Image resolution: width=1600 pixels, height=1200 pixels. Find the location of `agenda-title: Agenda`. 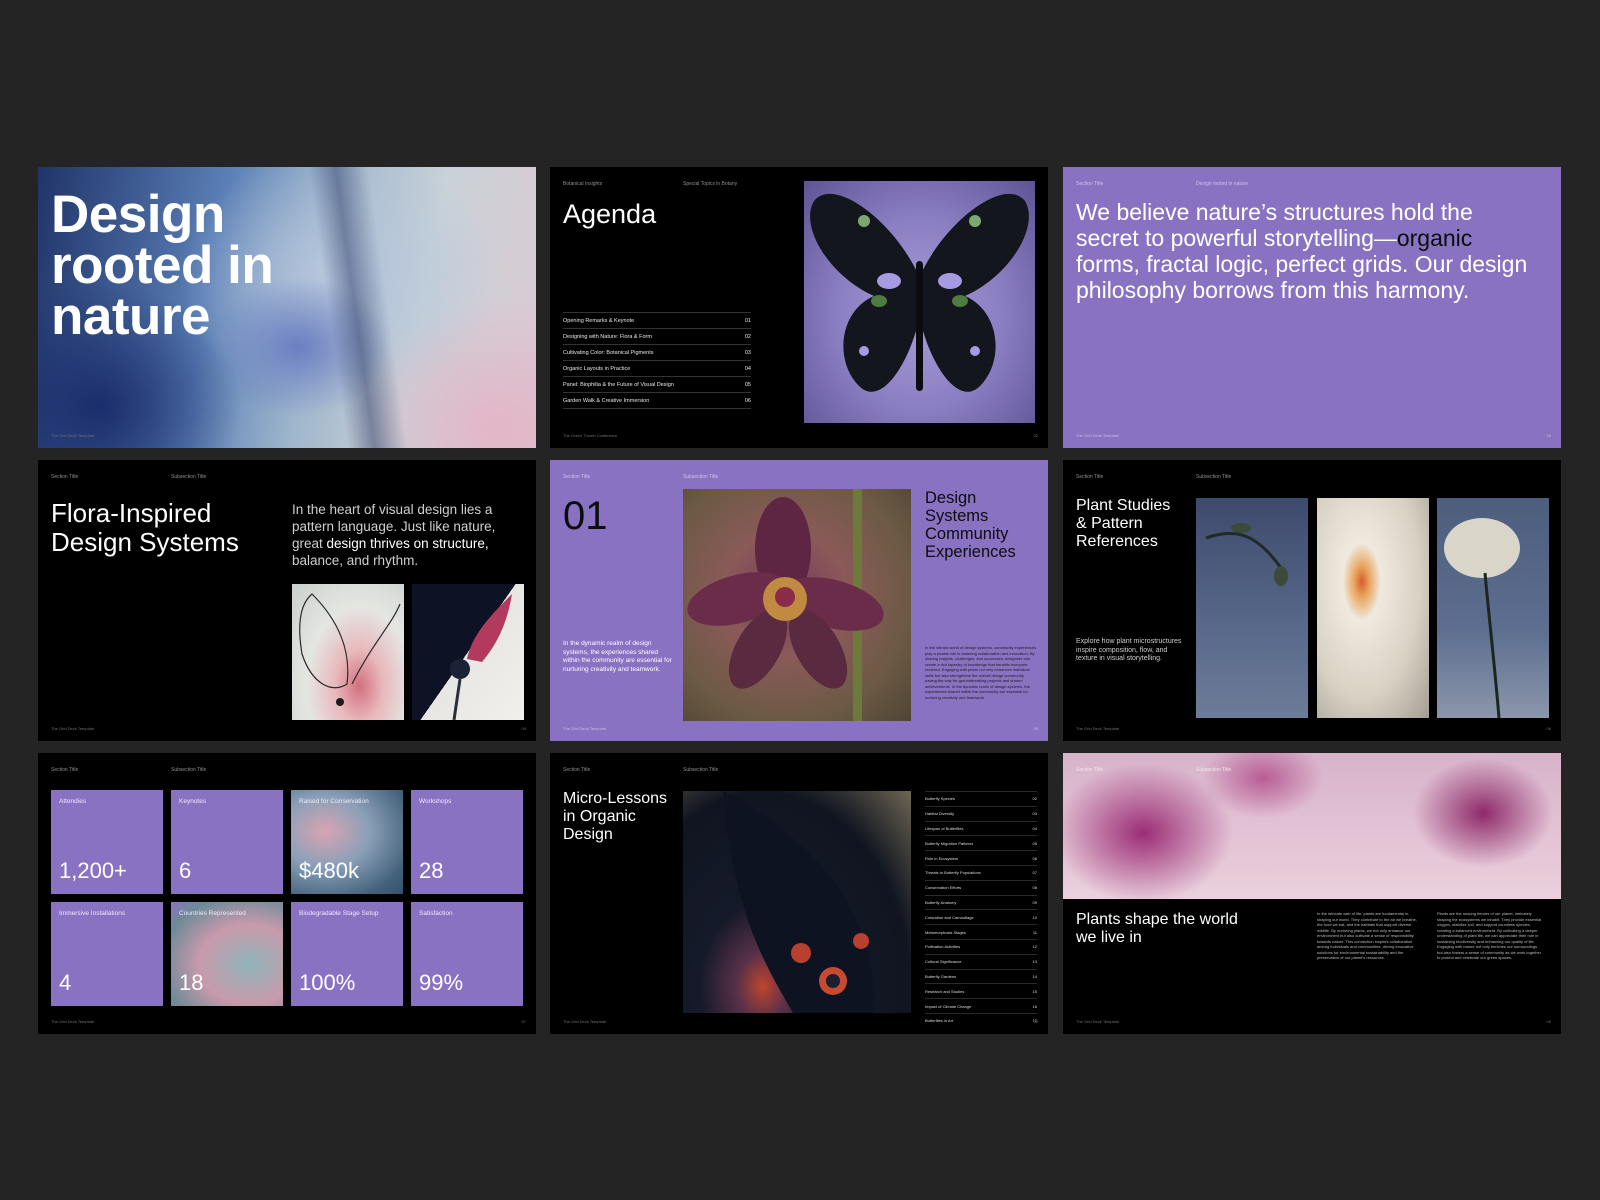

agenda-title: Agenda is located at coordinates (610, 214).